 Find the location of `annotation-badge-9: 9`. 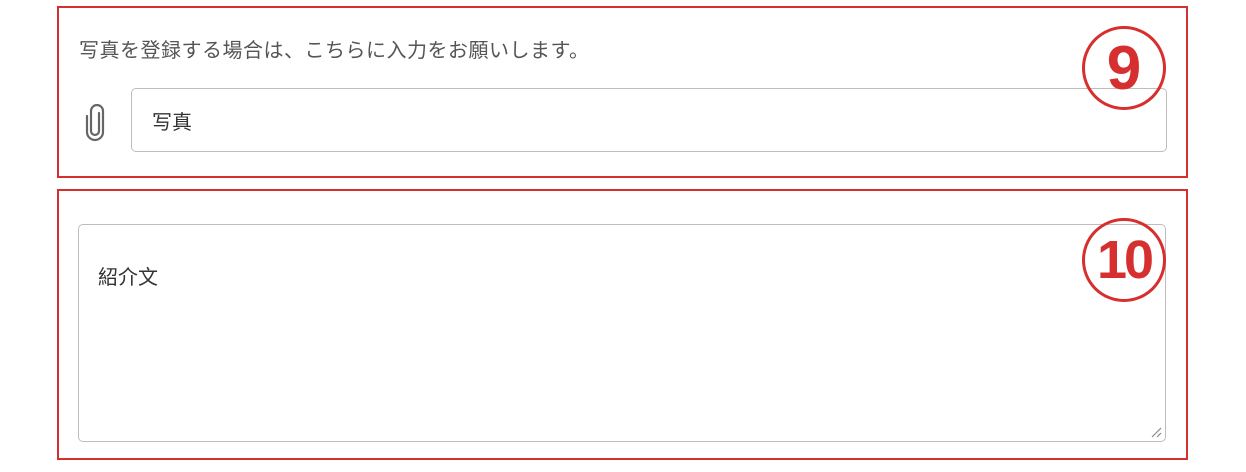

annotation-badge-9: 9 is located at coordinates (1124, 68).